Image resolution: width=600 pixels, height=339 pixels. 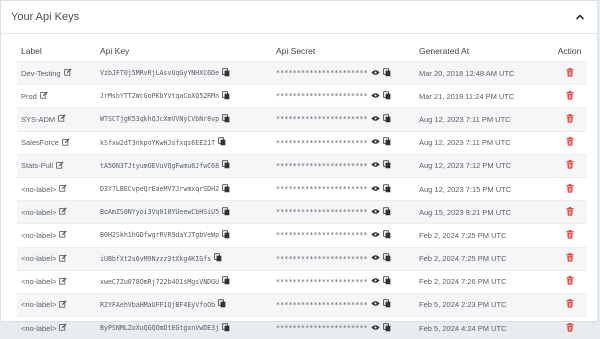 What do you see at coordinates (37, 166) in the screenshot?
I see `row-label: Stats-Pull` at bounding box center [37, 166].